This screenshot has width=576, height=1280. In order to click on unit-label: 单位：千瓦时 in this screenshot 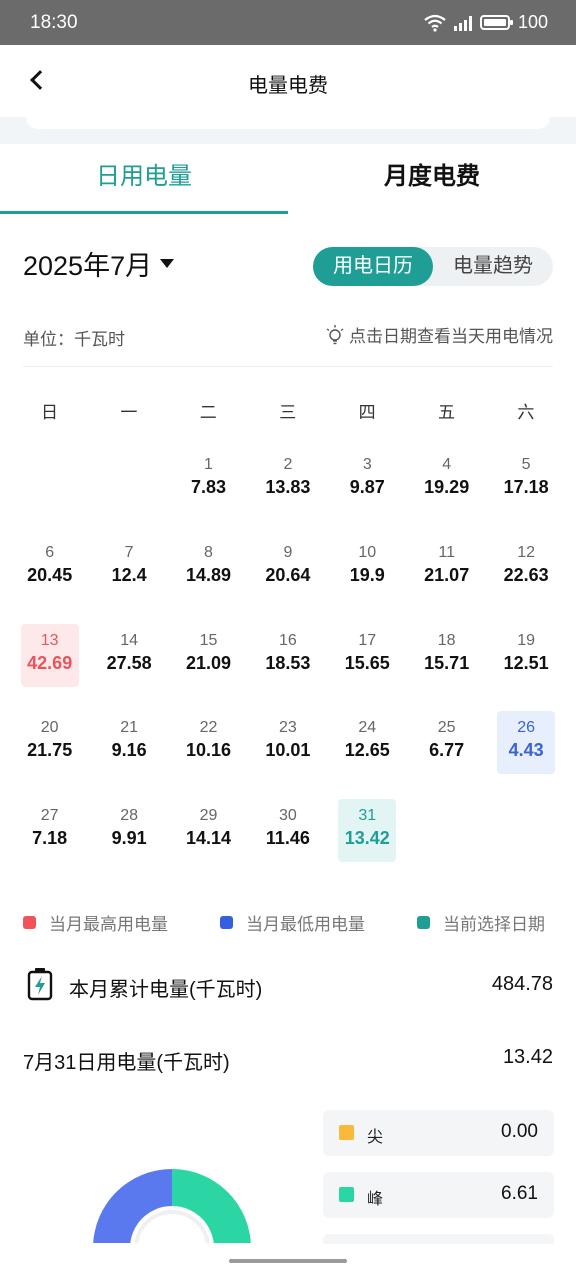, I will do `click(74, 339)`.